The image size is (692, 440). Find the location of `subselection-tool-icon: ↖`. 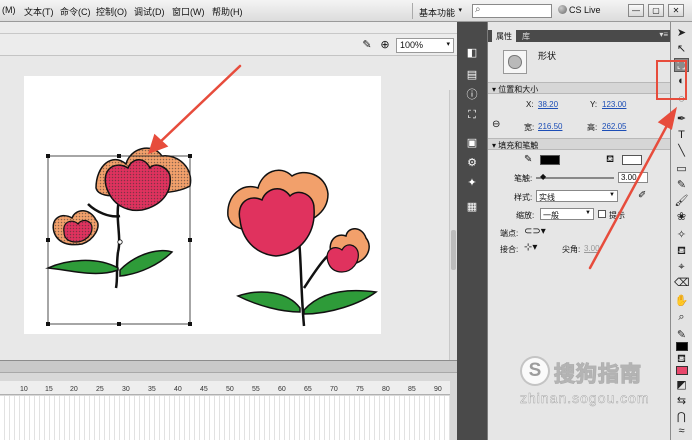

subselection-tool-icon: ↖ is located at coordinates (681, 49).